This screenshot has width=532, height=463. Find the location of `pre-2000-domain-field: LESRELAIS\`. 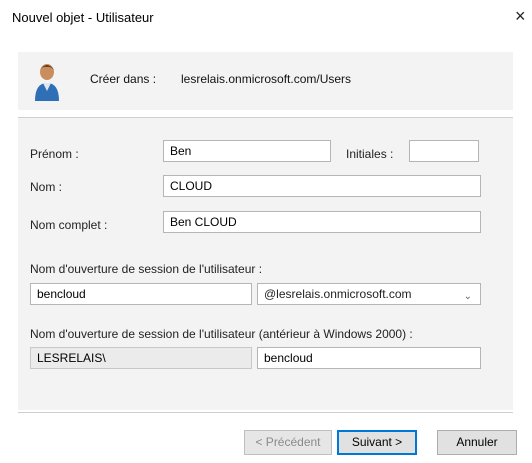

pre-2000-domain-field: LESRELAIS\ is located at coordinates (141, 358).